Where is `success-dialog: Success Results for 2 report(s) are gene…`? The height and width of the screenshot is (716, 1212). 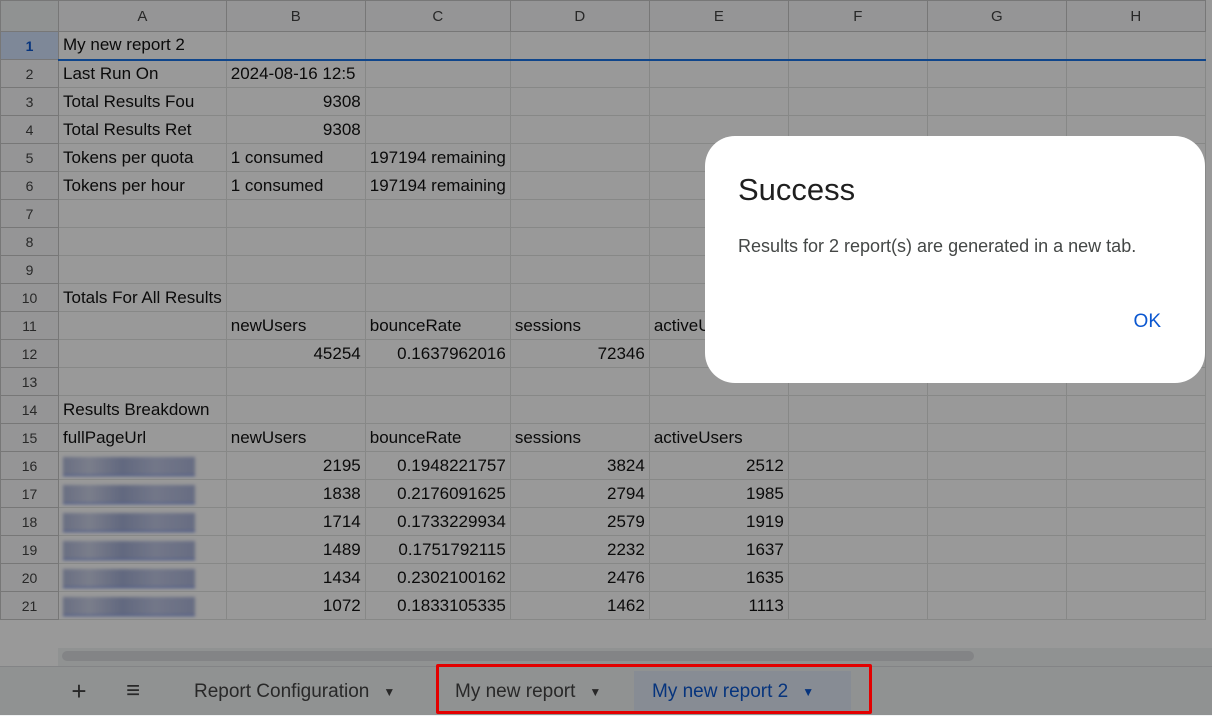
success-dialog: Success Results for 2 report(s) are gene… is located at coordinates (955, 259).